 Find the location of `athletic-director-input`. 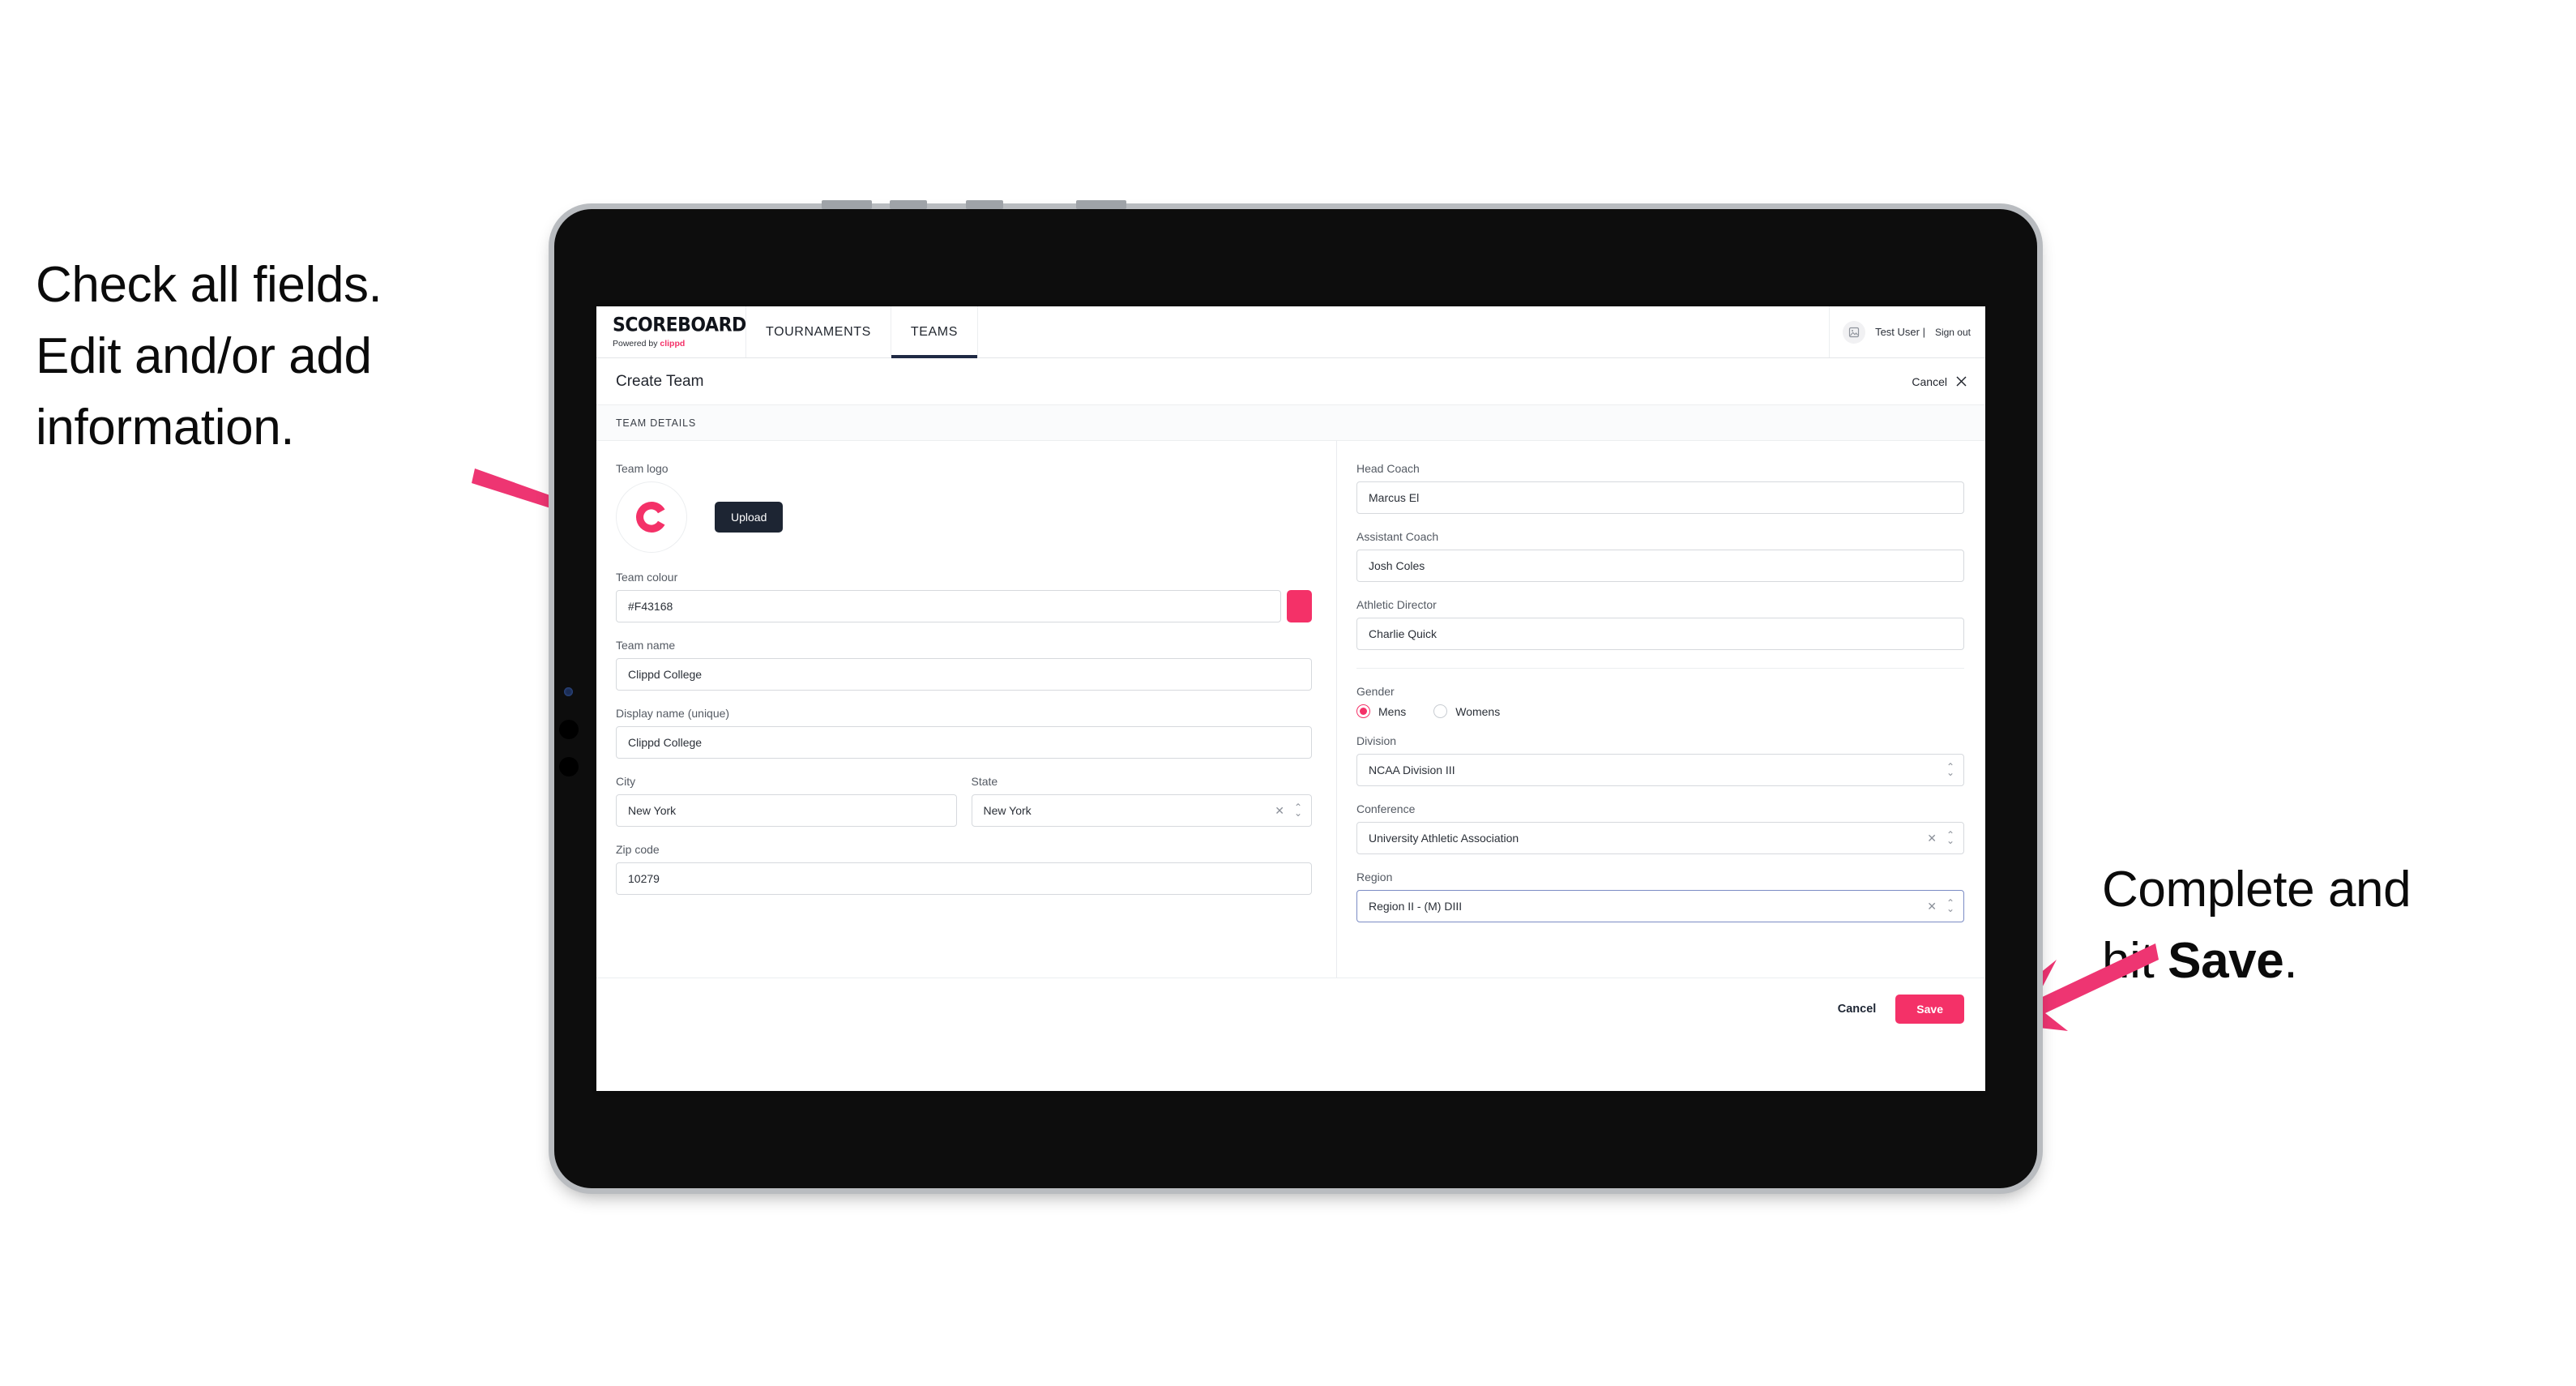

athletic-director-input is located at coordinates (1660, 634).